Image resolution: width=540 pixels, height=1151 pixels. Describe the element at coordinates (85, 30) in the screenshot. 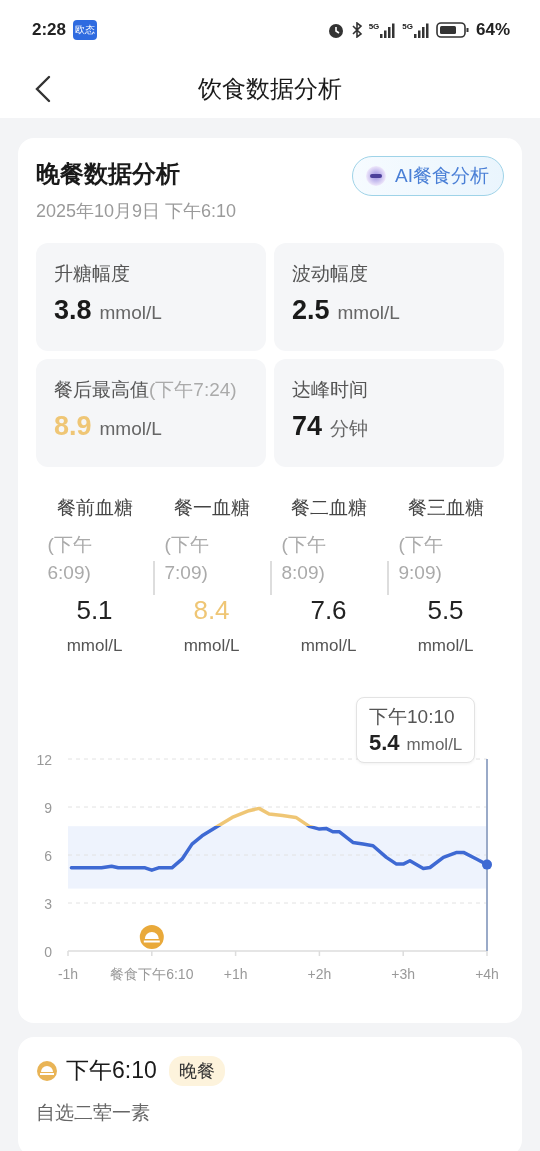

I see `app-badge: 欧态` at that location.